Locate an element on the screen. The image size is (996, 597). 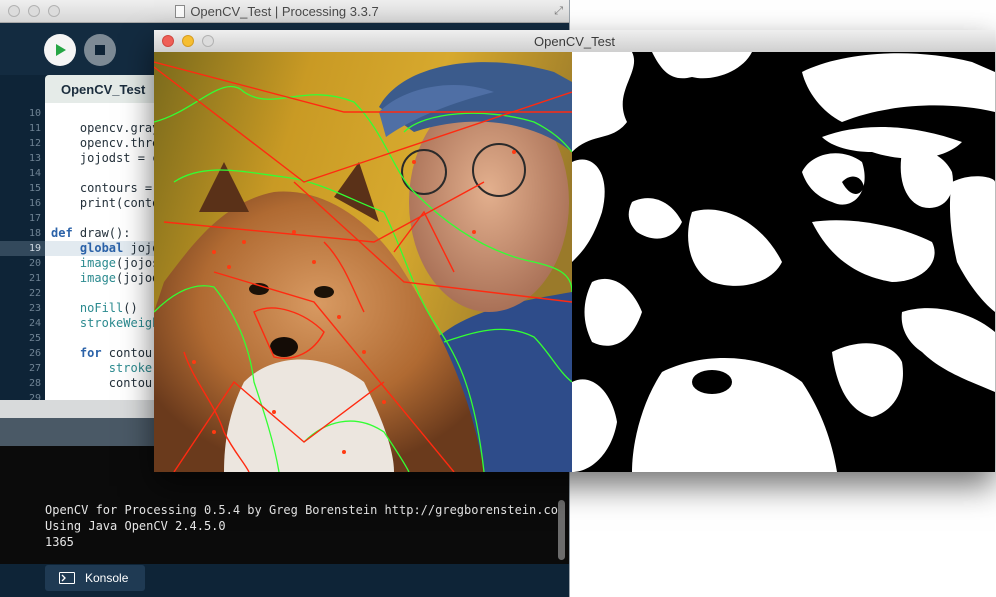
ide-titlebar: OpenCV_Test | Processing 3.3.7 ⤢ is located at coordinates (284, 11).